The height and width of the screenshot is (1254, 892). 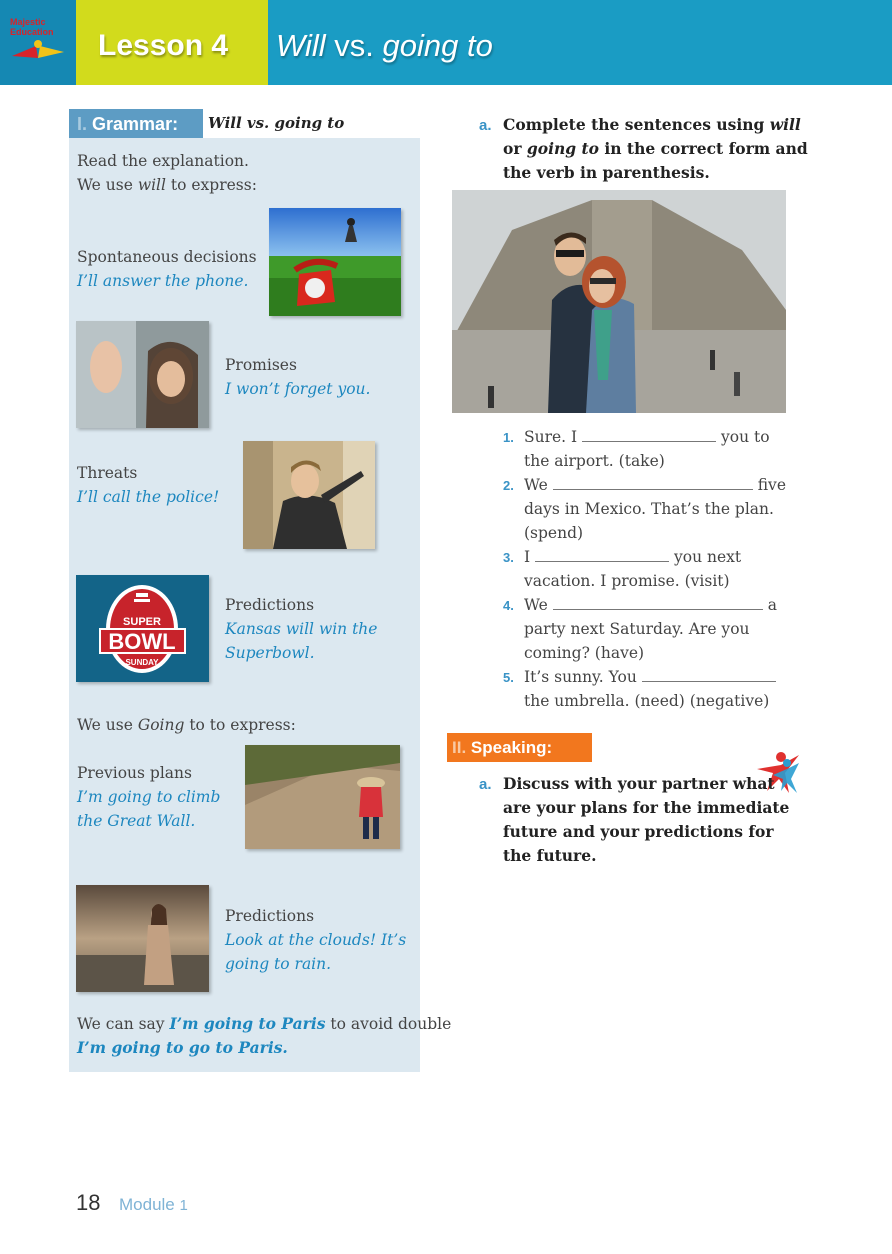 What do you see at coordinates (182, 1047) in the screenshot?
I see `double-going-example: I’m going to go to Paris.` at bounding box center [182, 1047].